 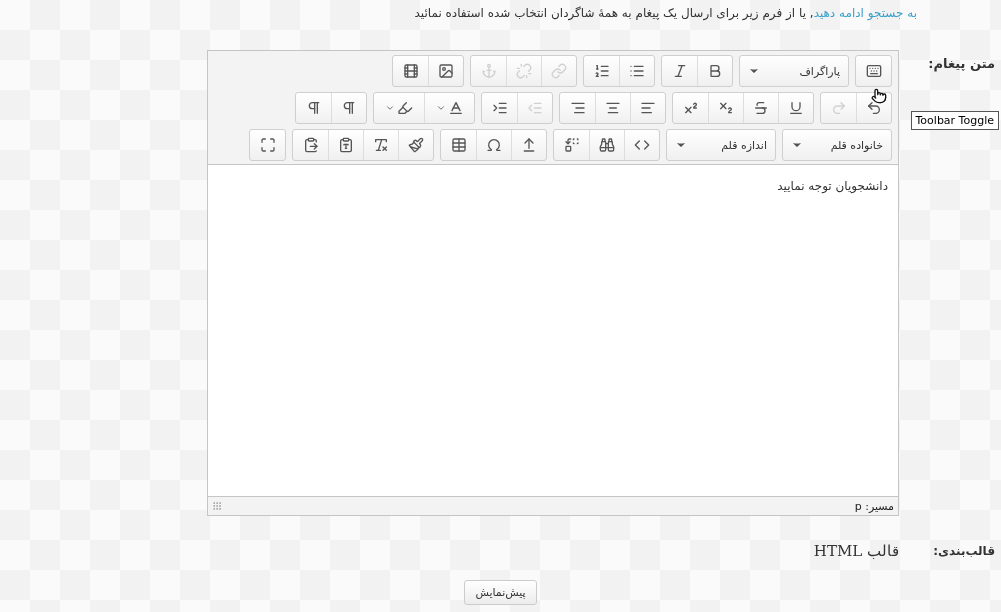 I want to click on clear-formatting-icon, so click(x=381, y=145).